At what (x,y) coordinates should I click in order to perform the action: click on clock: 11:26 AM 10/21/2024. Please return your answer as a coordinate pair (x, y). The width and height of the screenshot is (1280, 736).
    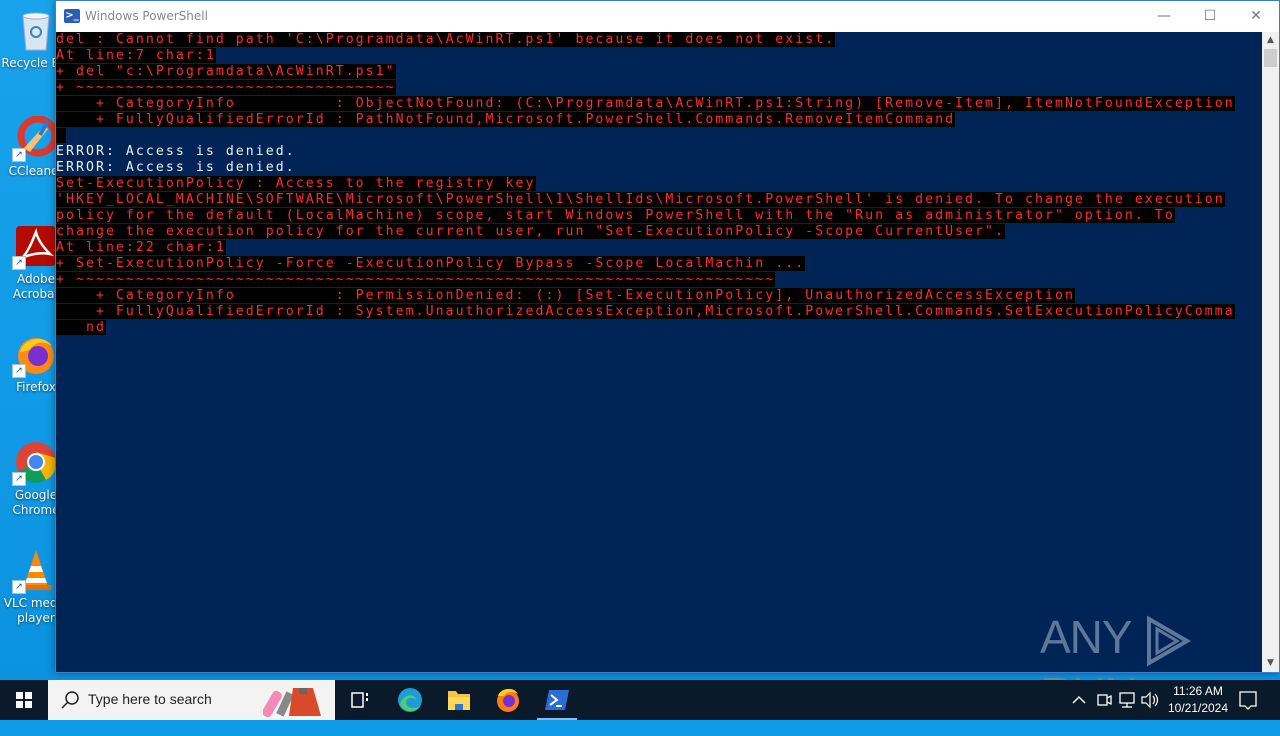
    Looking at the image, I should click on (1198, 700).